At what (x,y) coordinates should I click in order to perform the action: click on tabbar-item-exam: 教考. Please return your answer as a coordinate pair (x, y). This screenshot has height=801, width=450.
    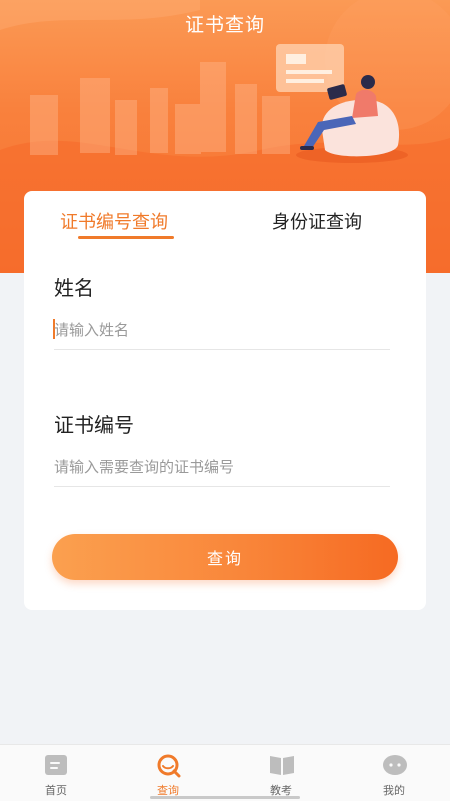
    Looking at the image, I should click on (281, 773).